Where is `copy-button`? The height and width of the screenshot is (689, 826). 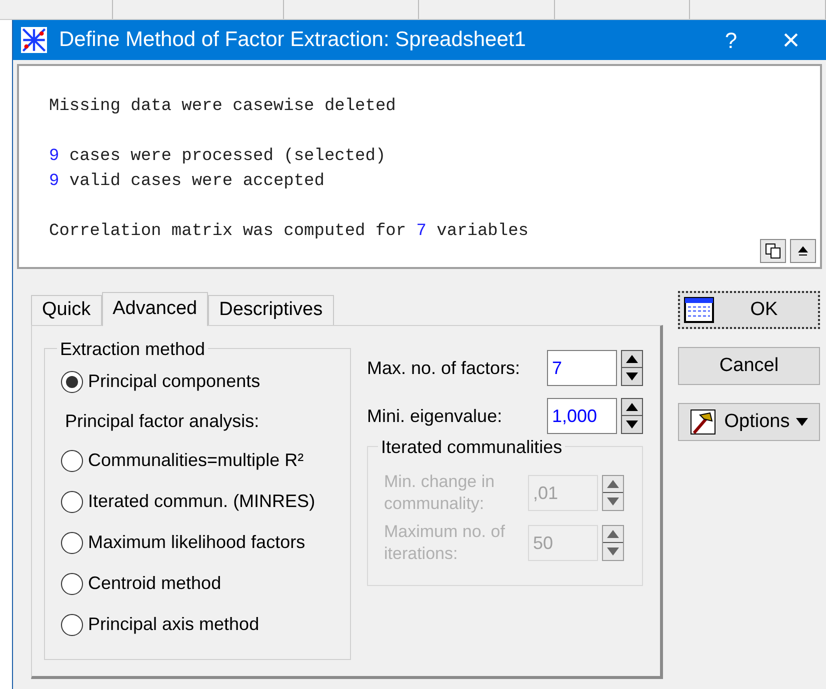
copy-button is located at coordinates (773, 251).